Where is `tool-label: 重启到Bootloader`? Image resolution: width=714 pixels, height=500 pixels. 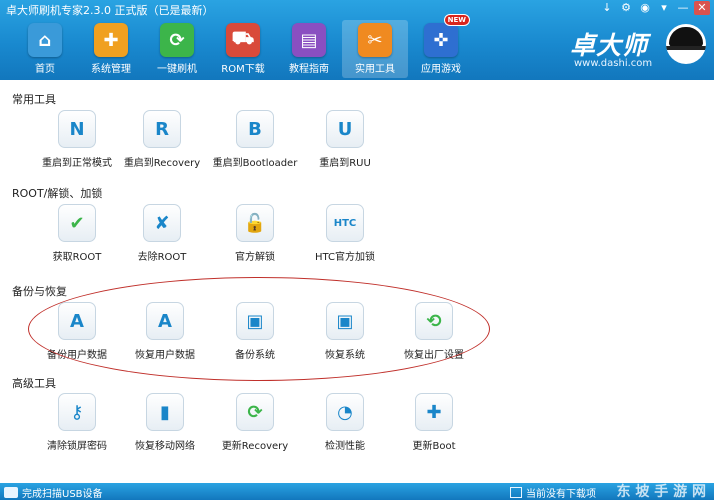
tool-label: 重启到Bootloader is located at coordinates (255, 163).